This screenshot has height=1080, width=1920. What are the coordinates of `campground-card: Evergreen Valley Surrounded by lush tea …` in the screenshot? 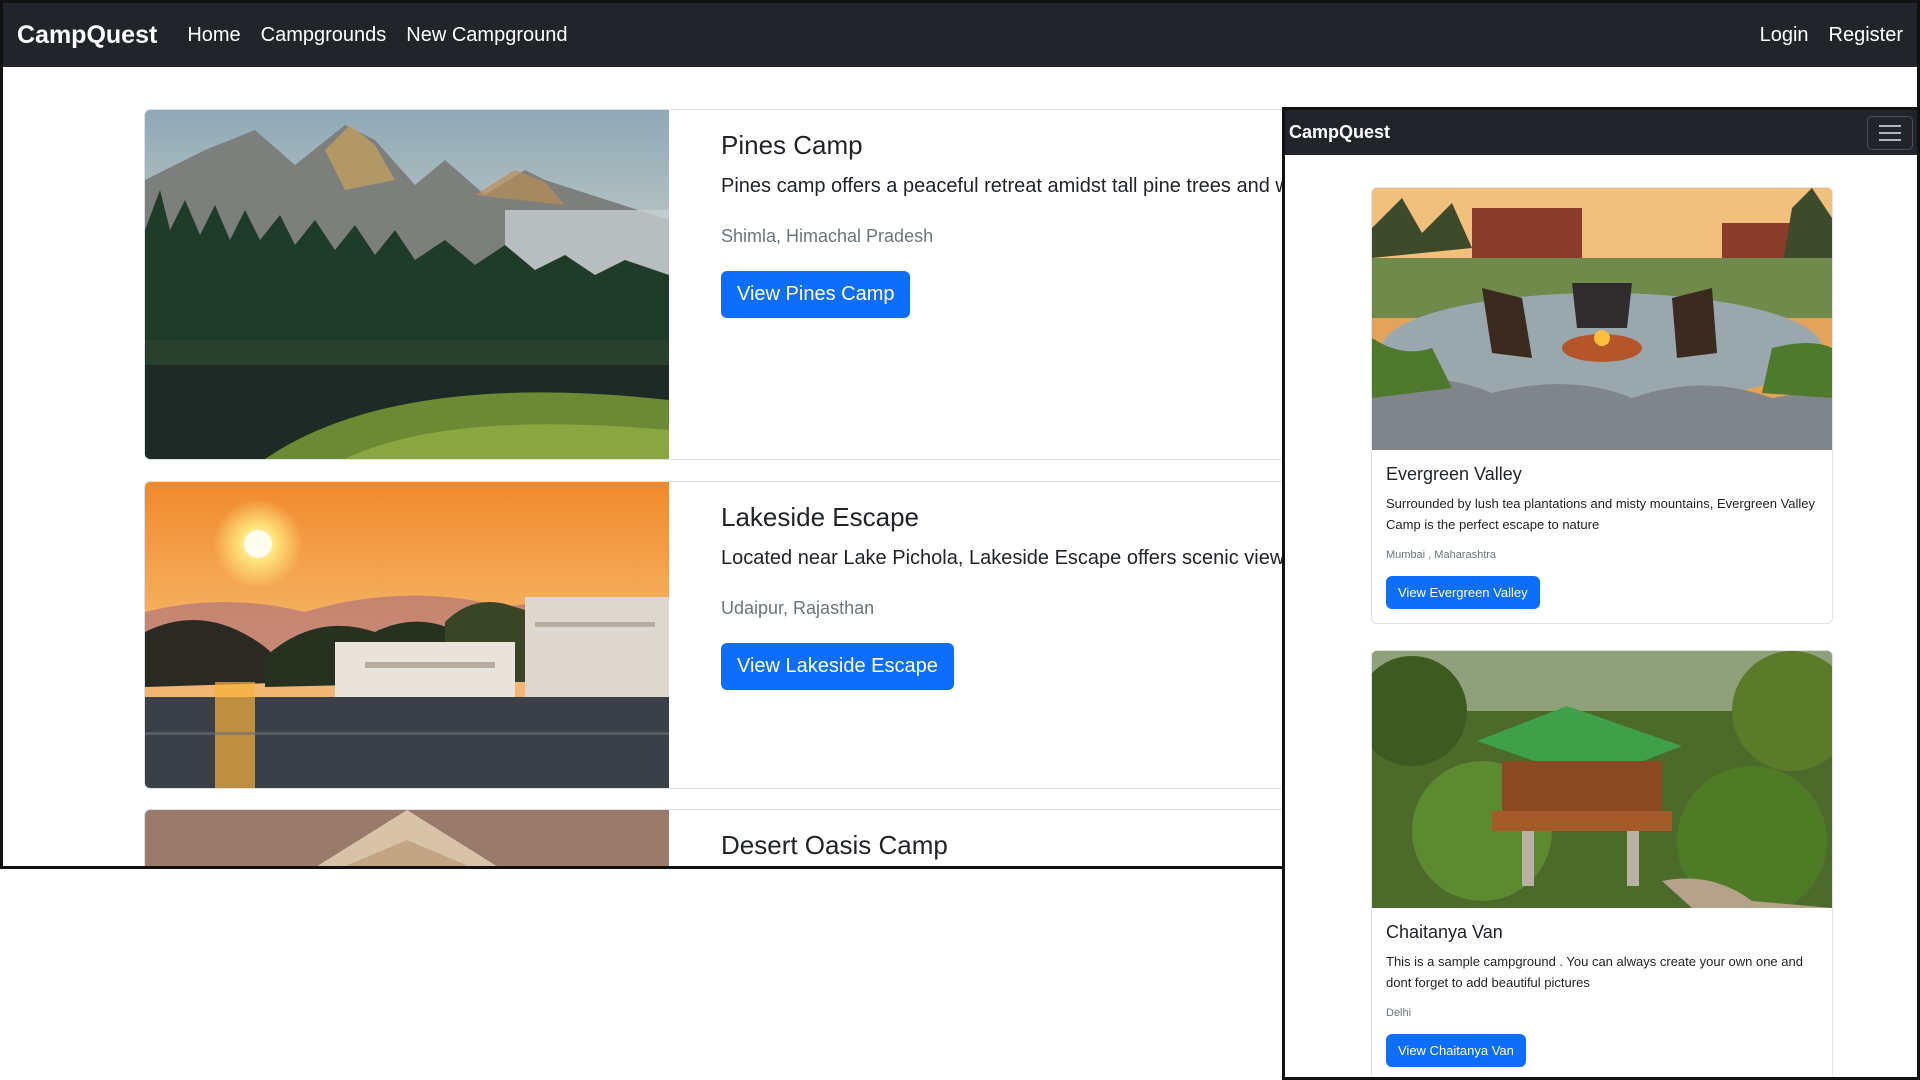 It's located at (1602, 405).